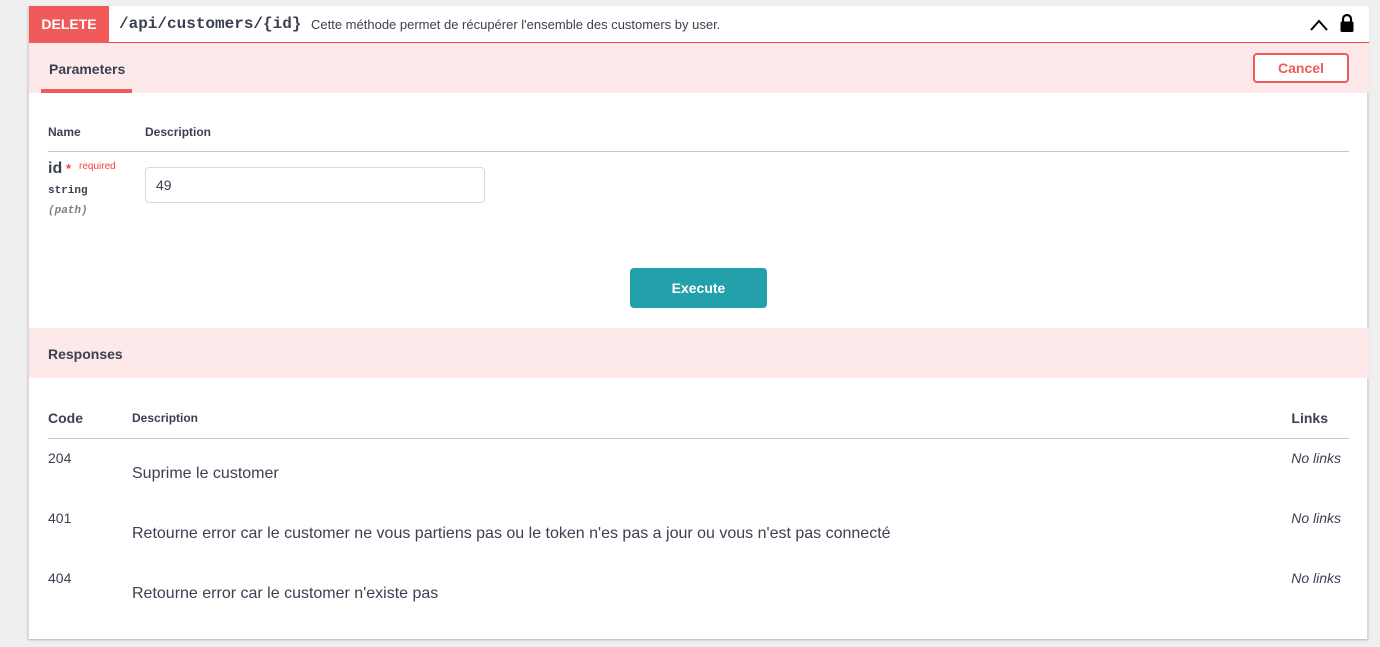 The width and height of the screenshot is (1380, 647). Describe the element at coordinates (97, 166) in the screenshot. I see `required-label: required` at that location.